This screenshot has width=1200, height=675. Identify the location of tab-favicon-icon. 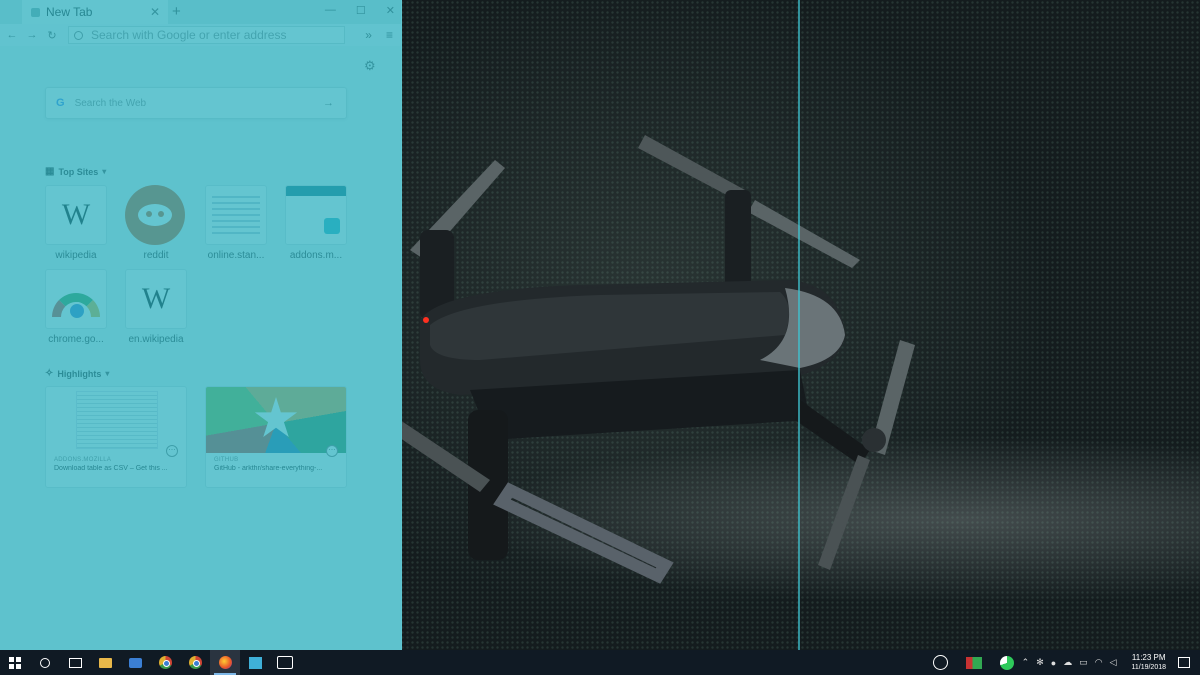
(35, 12).